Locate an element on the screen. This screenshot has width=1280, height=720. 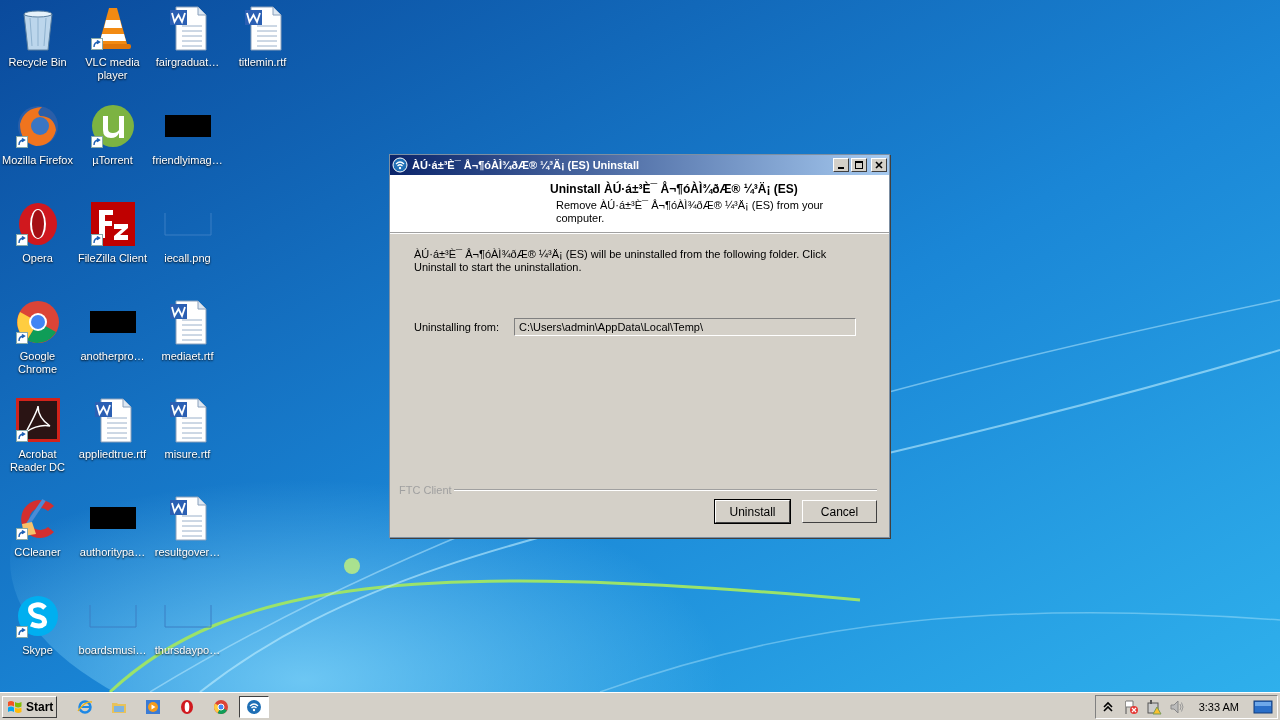
network-warning-icon is located at coordinates (1153, 706).